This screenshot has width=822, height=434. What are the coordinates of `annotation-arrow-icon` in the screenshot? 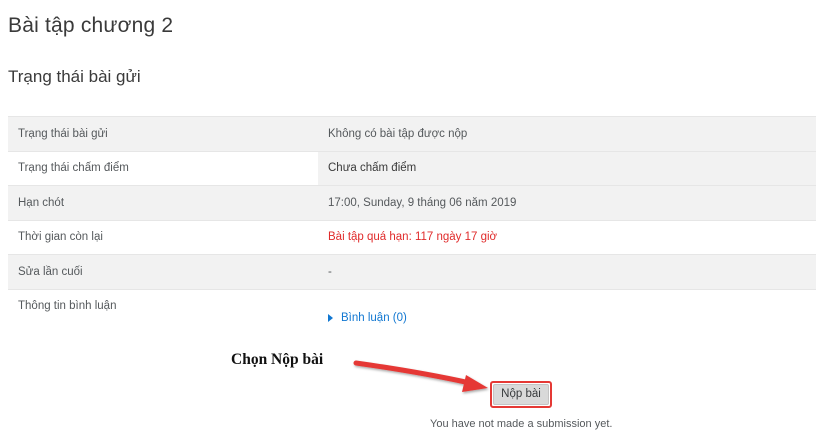 It's located at (420, 376).